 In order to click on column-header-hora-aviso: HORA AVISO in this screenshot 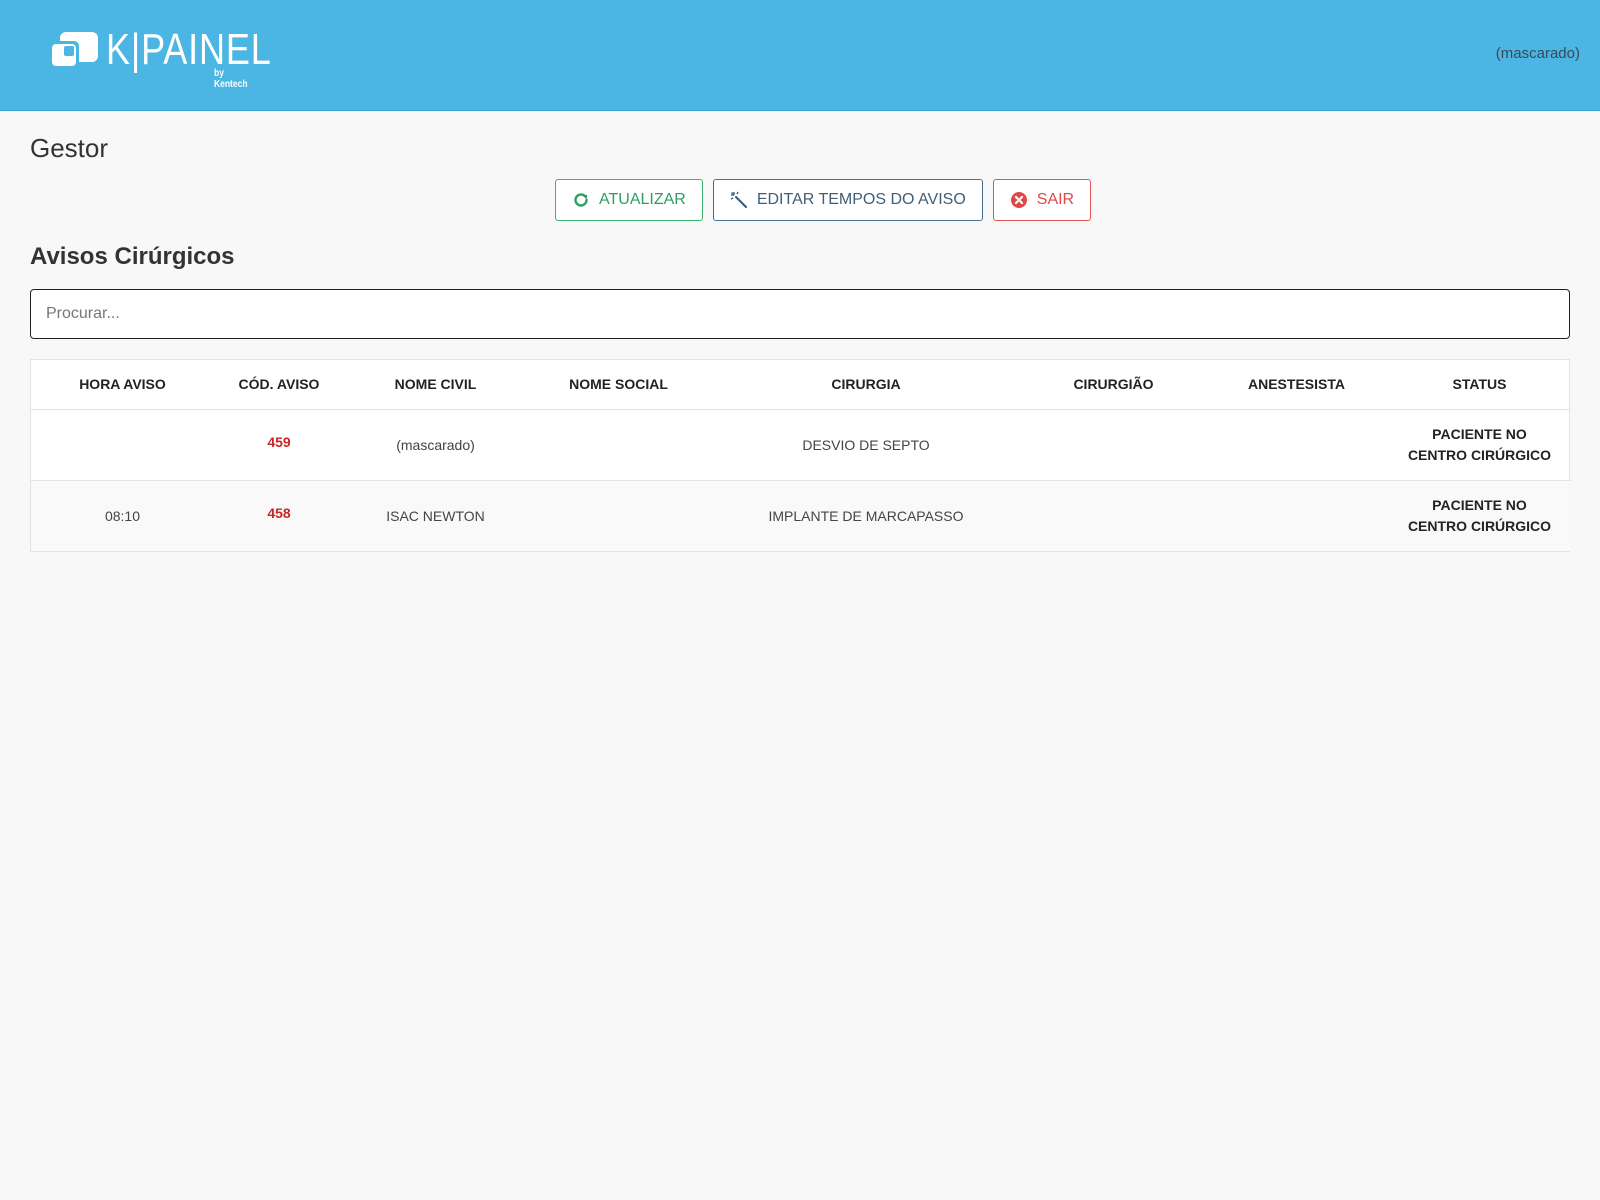, I will do `click(122, 385)`.